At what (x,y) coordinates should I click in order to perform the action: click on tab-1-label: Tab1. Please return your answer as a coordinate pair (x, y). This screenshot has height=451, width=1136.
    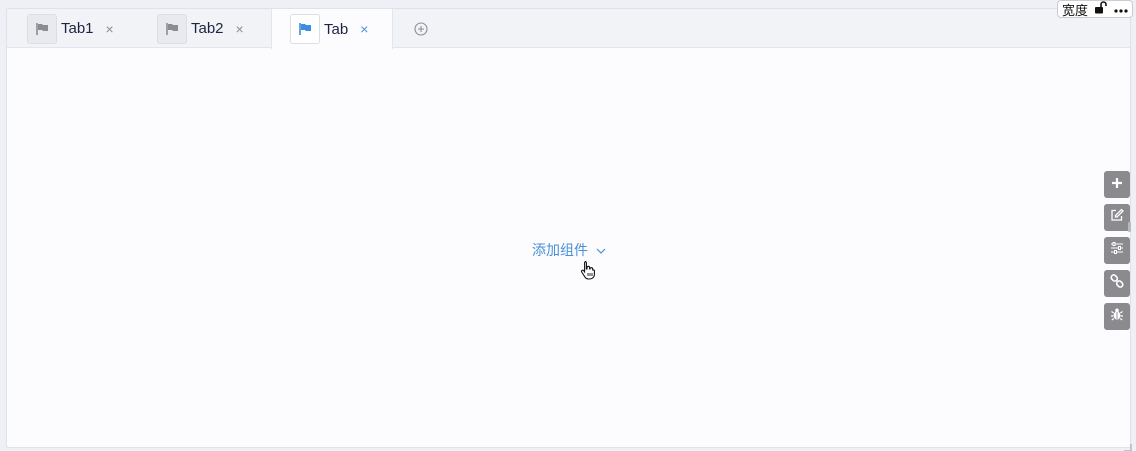
    Looking at the image, I should click on (77, 28).